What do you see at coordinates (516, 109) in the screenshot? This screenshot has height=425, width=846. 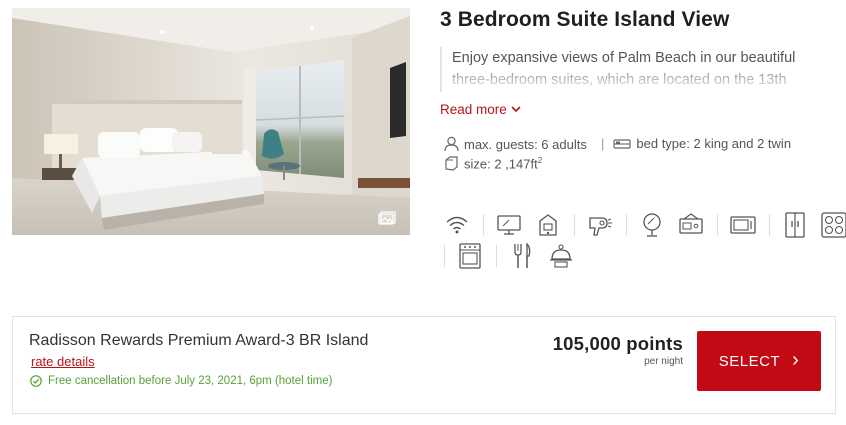 I see `chevron-down-icon` at bounding box center [516, 109].